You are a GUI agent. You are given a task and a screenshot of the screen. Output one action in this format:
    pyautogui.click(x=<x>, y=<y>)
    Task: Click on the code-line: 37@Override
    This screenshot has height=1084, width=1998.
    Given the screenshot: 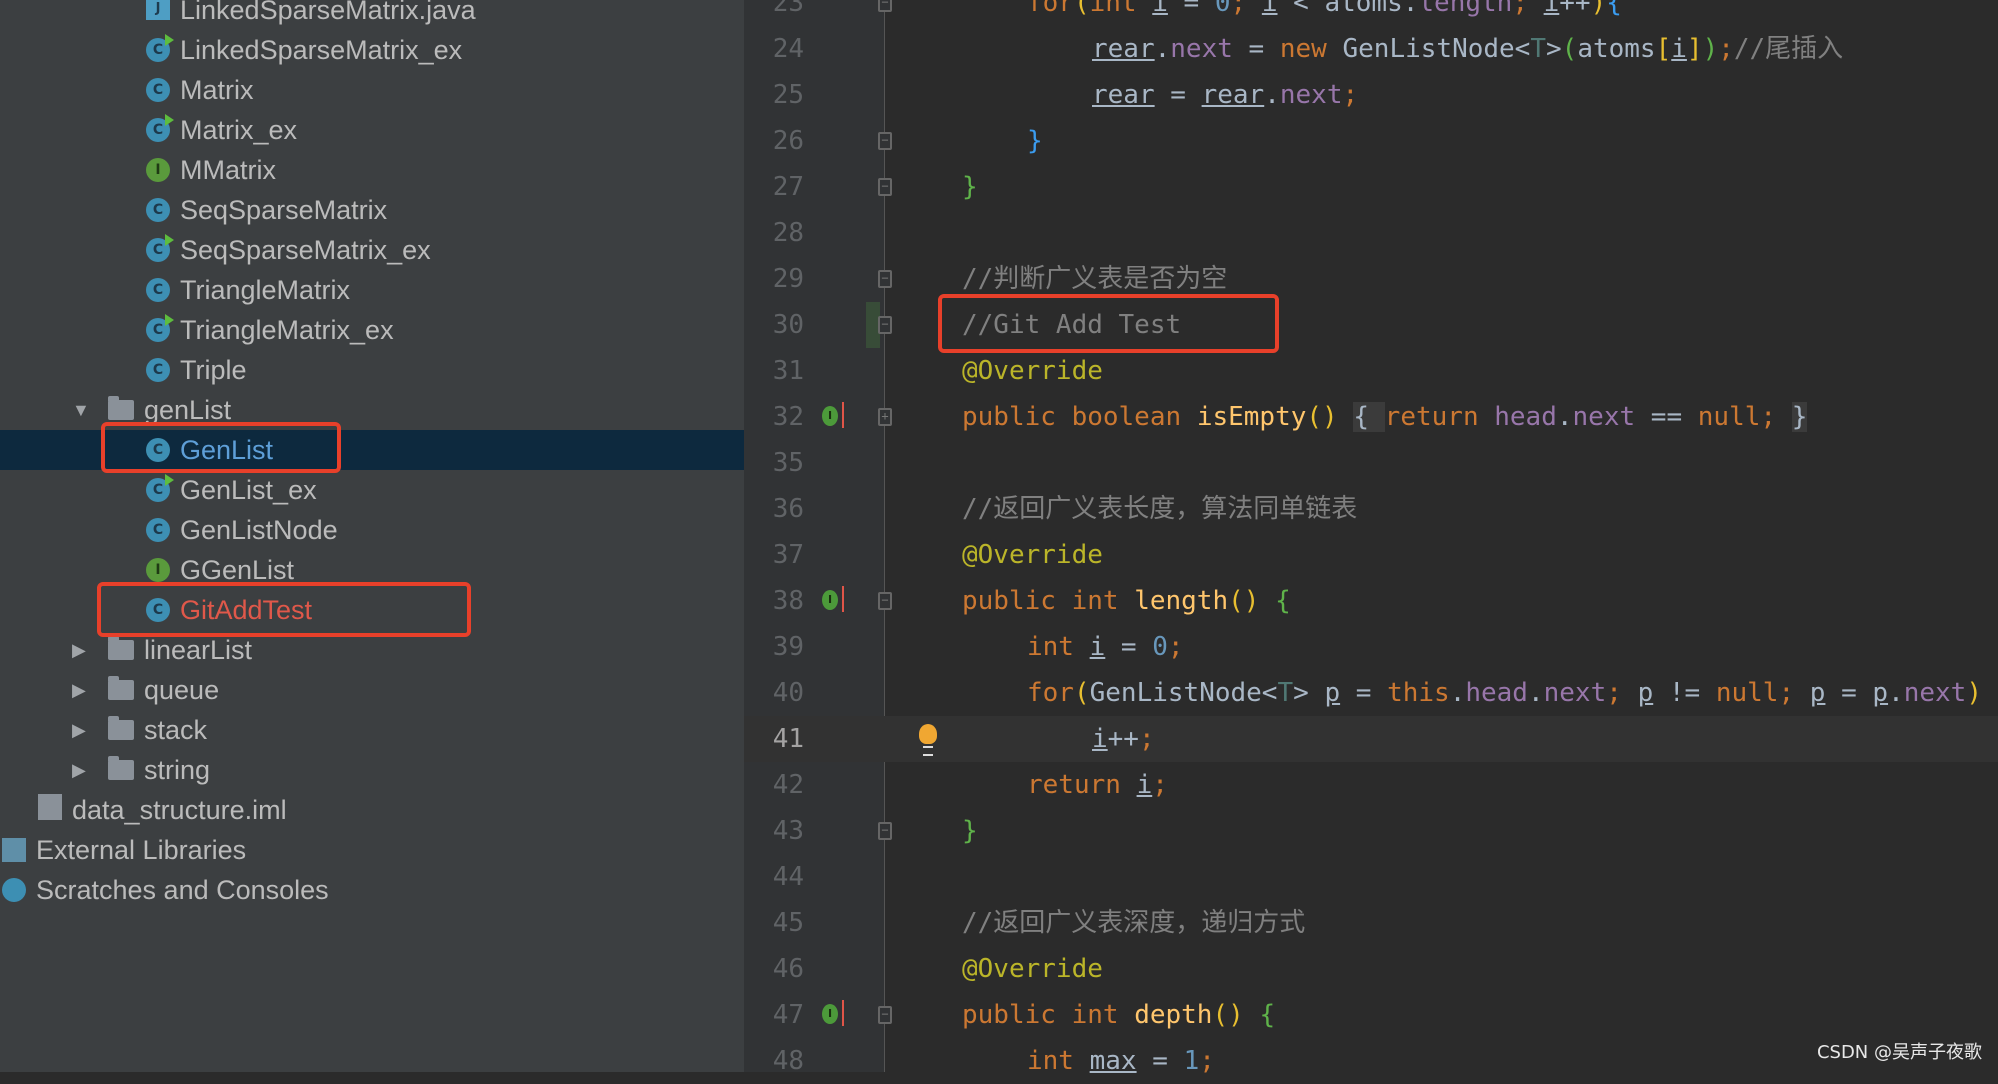 What is the action you would take?
    pyautogui.click(x=1371, y=555)
    